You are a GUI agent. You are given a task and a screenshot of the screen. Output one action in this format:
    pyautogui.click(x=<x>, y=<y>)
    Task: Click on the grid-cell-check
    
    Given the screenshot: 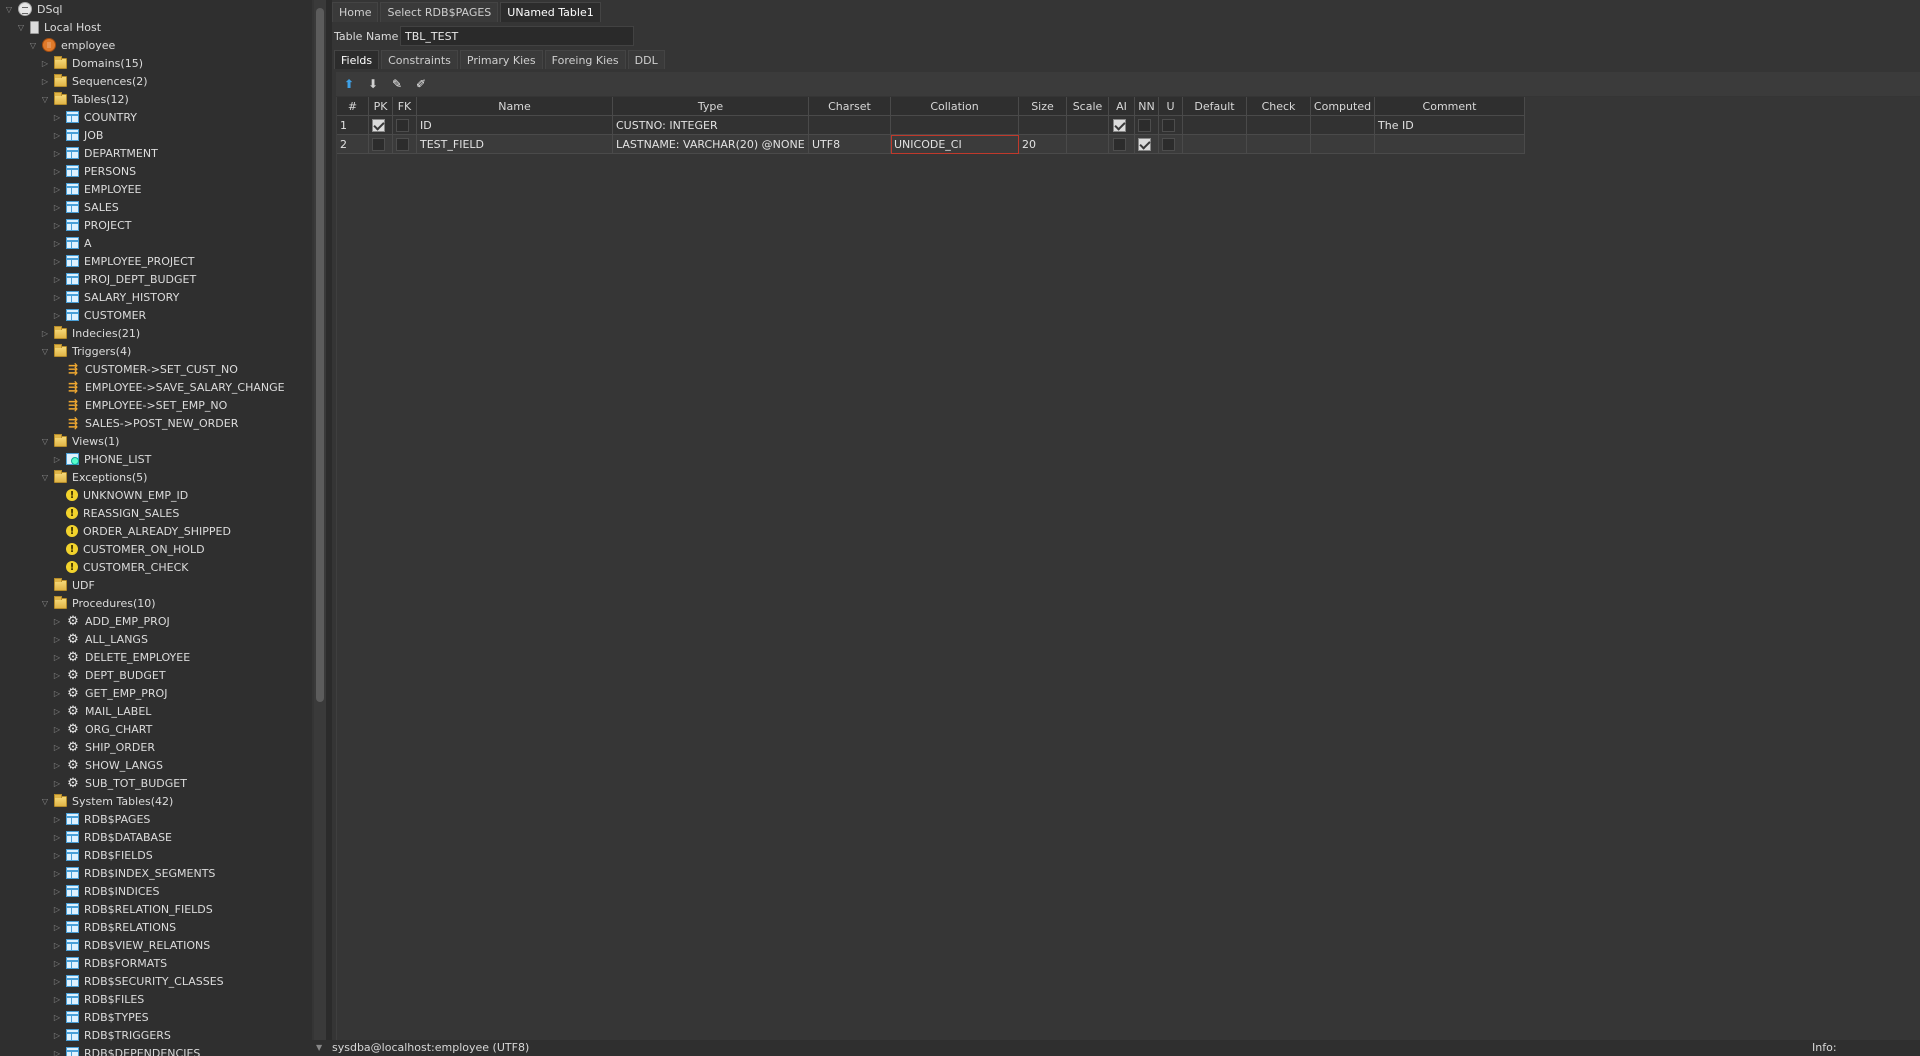 What is the action you would take?
    pyautogui.click(x=1279, y=125)
    